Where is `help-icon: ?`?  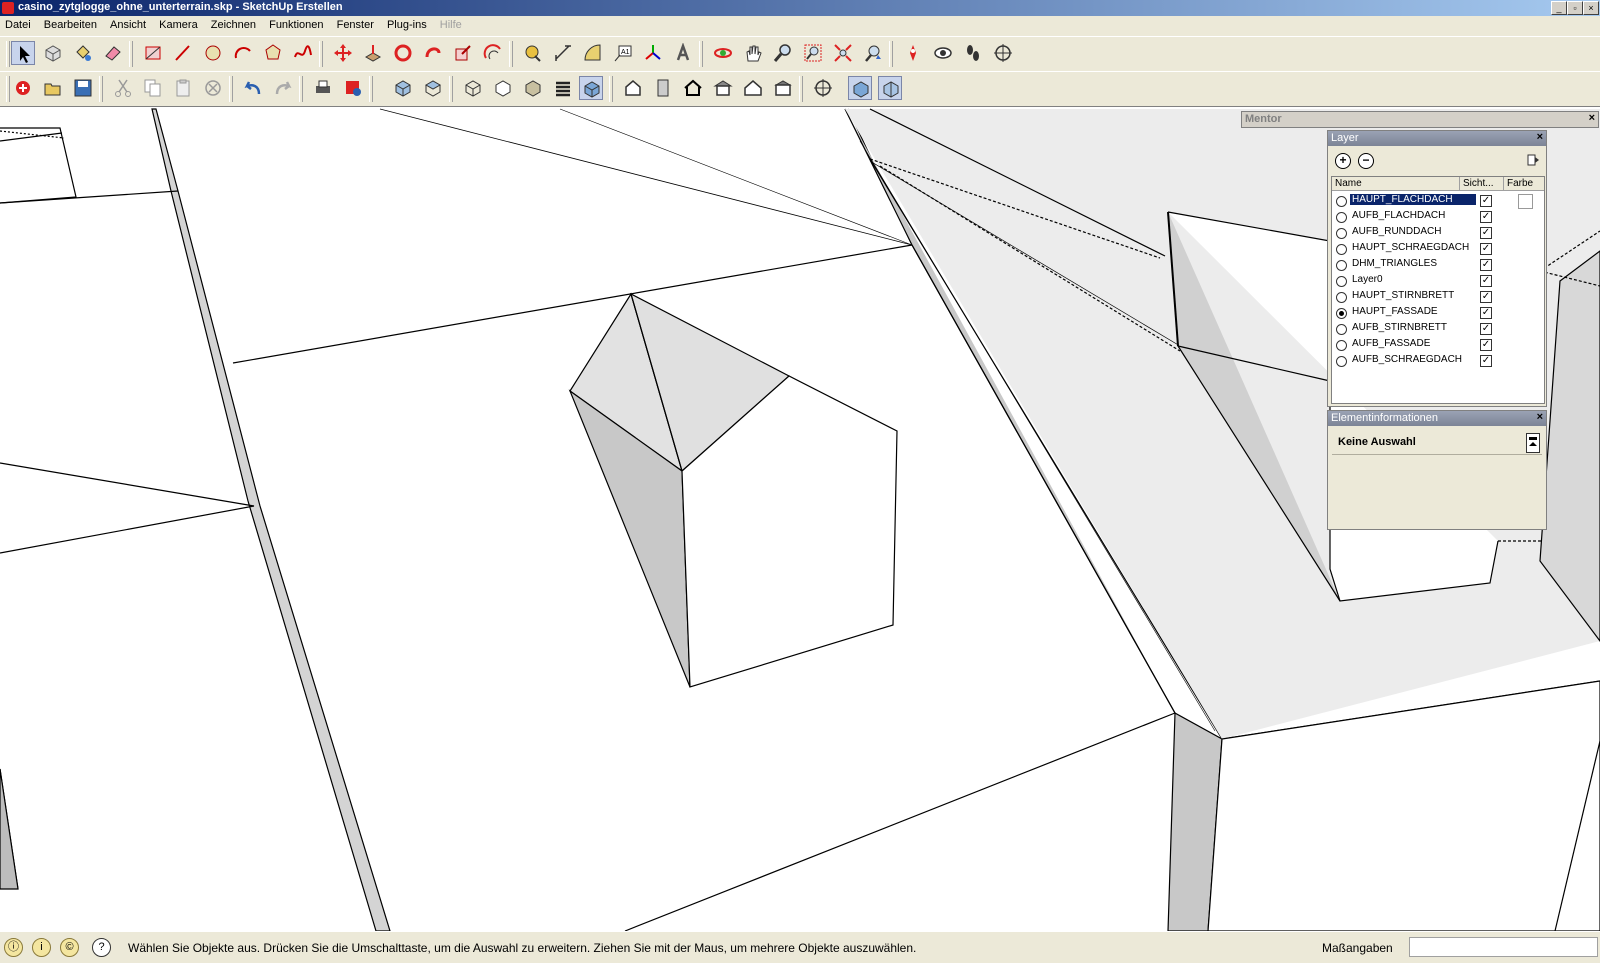 help-icon: ? is located at coordinates (101, 947).